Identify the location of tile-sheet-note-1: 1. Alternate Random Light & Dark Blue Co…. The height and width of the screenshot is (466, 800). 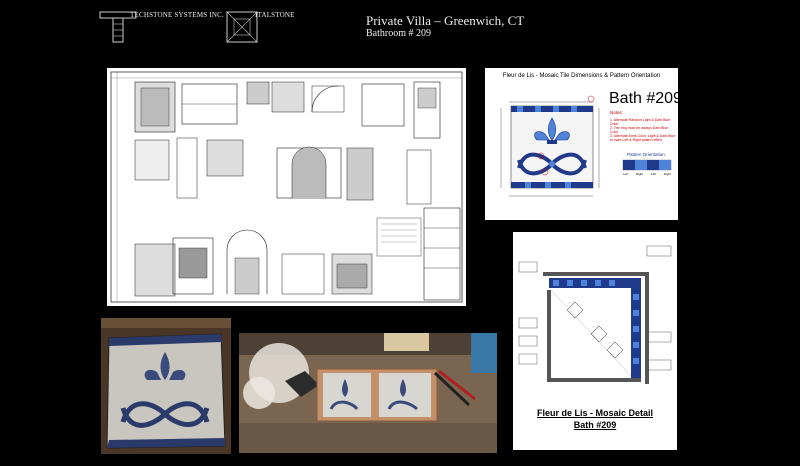
(640, 122).